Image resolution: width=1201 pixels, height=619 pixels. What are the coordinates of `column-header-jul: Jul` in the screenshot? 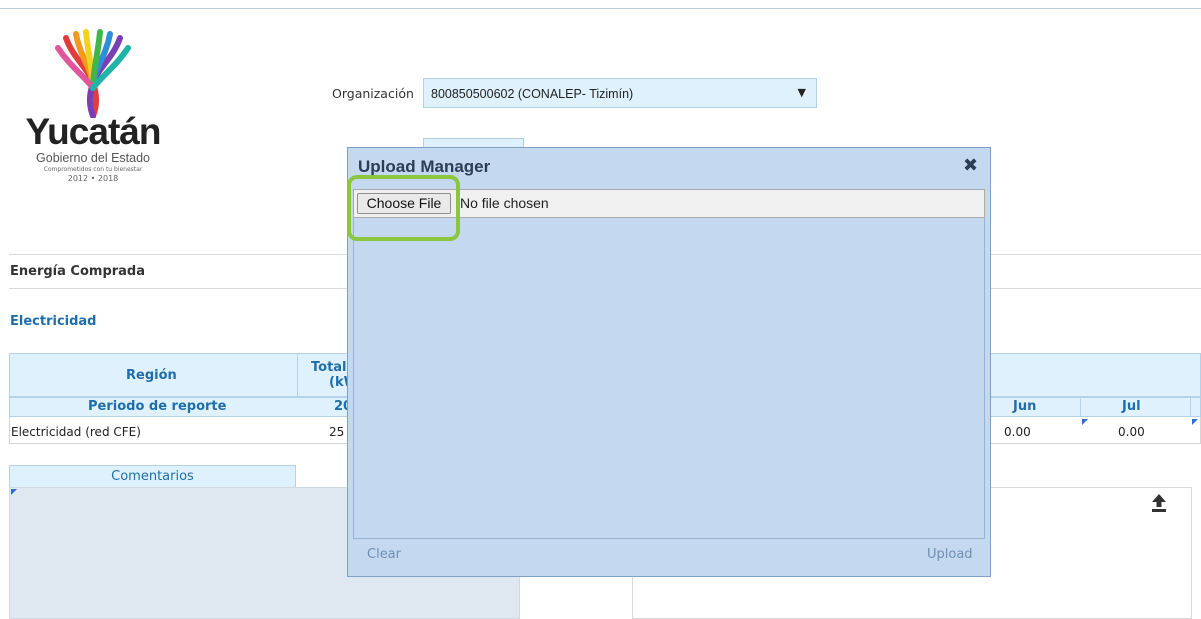 It's located at (1131, 406).